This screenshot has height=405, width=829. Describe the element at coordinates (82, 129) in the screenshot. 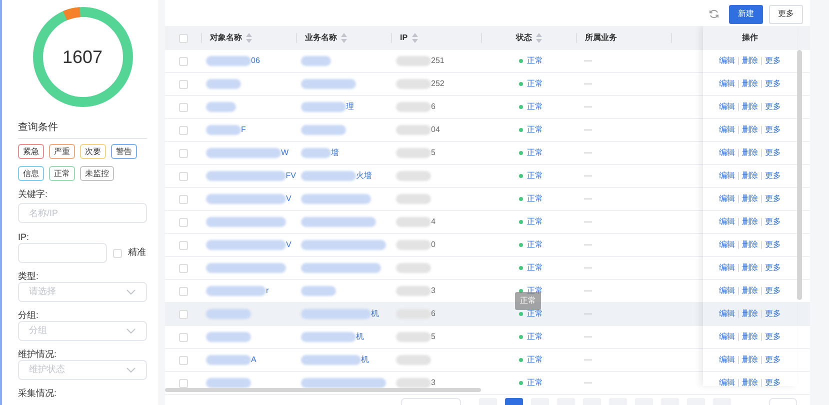

I see `section-title: 查询条件` at that location.